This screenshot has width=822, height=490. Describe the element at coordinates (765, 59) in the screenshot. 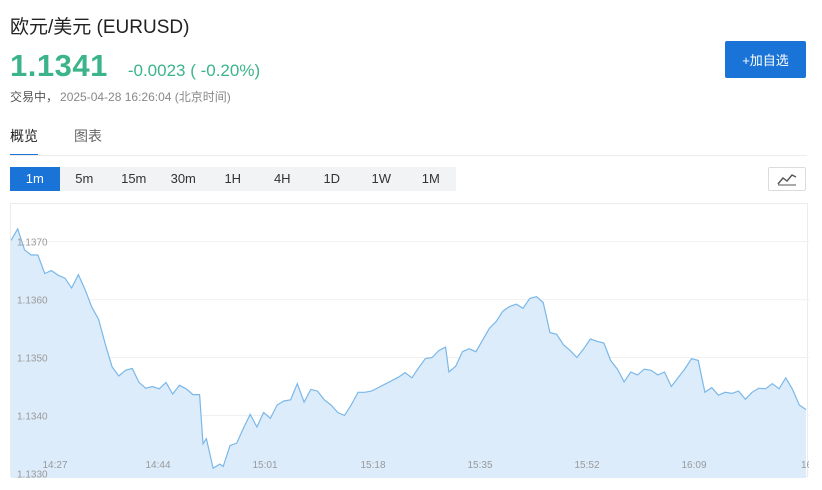

I see `add-watchlist-button: +加自选` at that location.